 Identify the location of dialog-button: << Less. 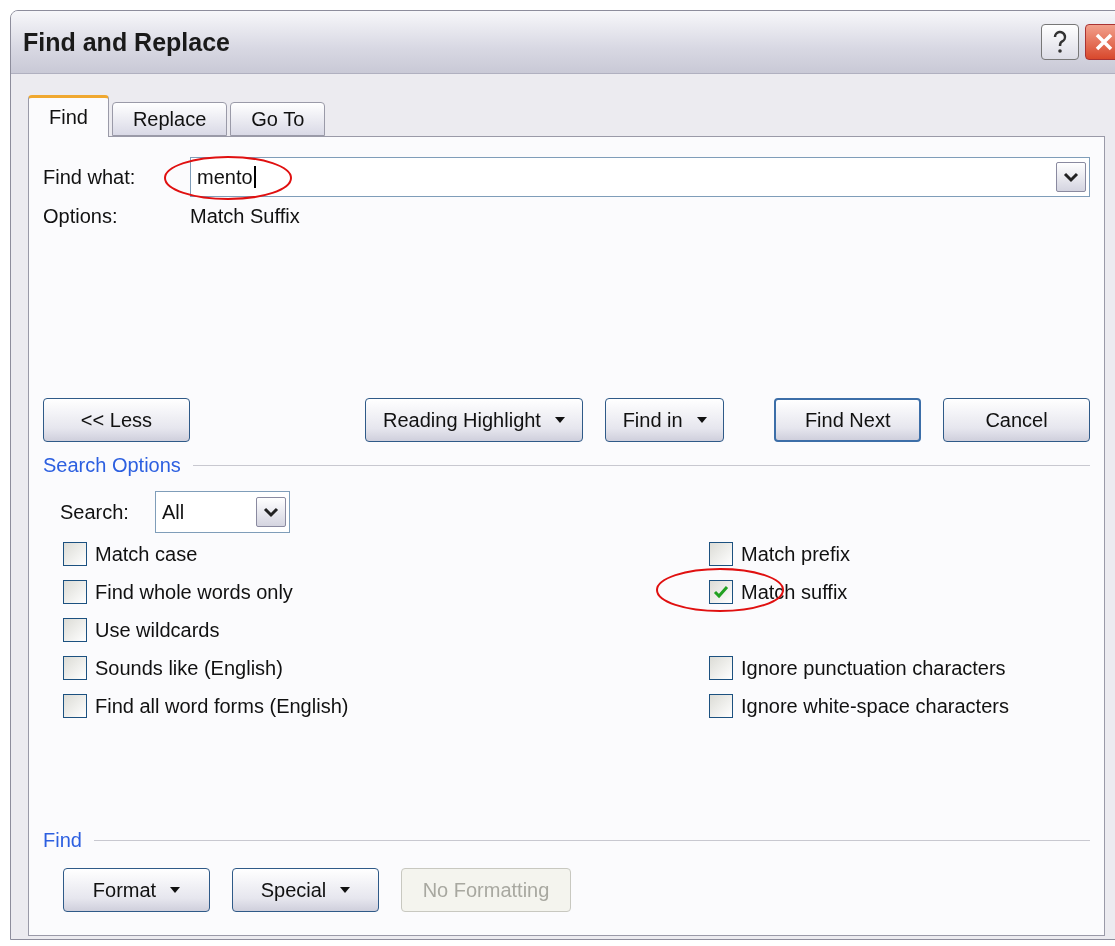
(116, 420).